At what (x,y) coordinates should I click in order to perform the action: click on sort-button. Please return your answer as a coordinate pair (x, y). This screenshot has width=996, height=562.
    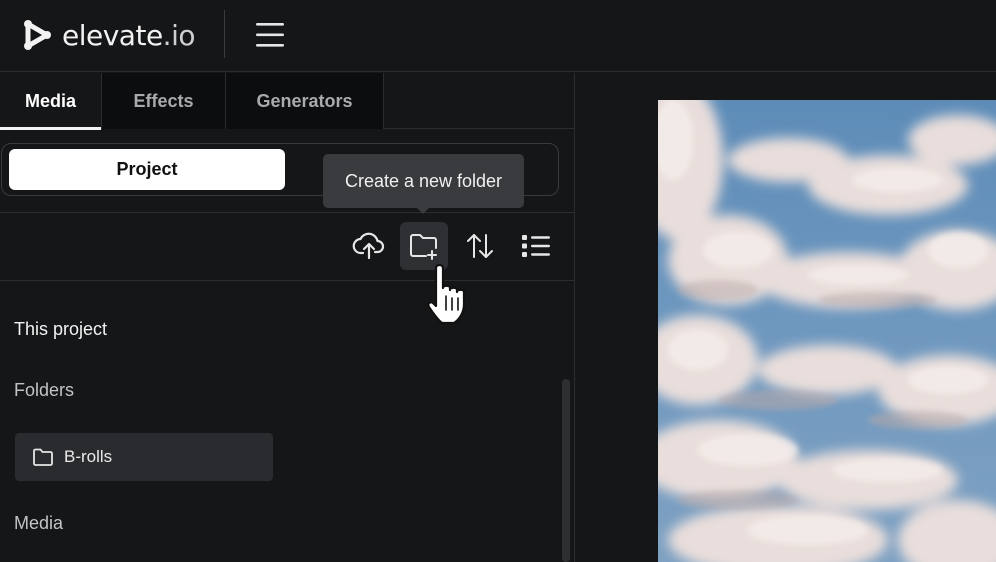
    Looking at the image, I should click on (480, 246).